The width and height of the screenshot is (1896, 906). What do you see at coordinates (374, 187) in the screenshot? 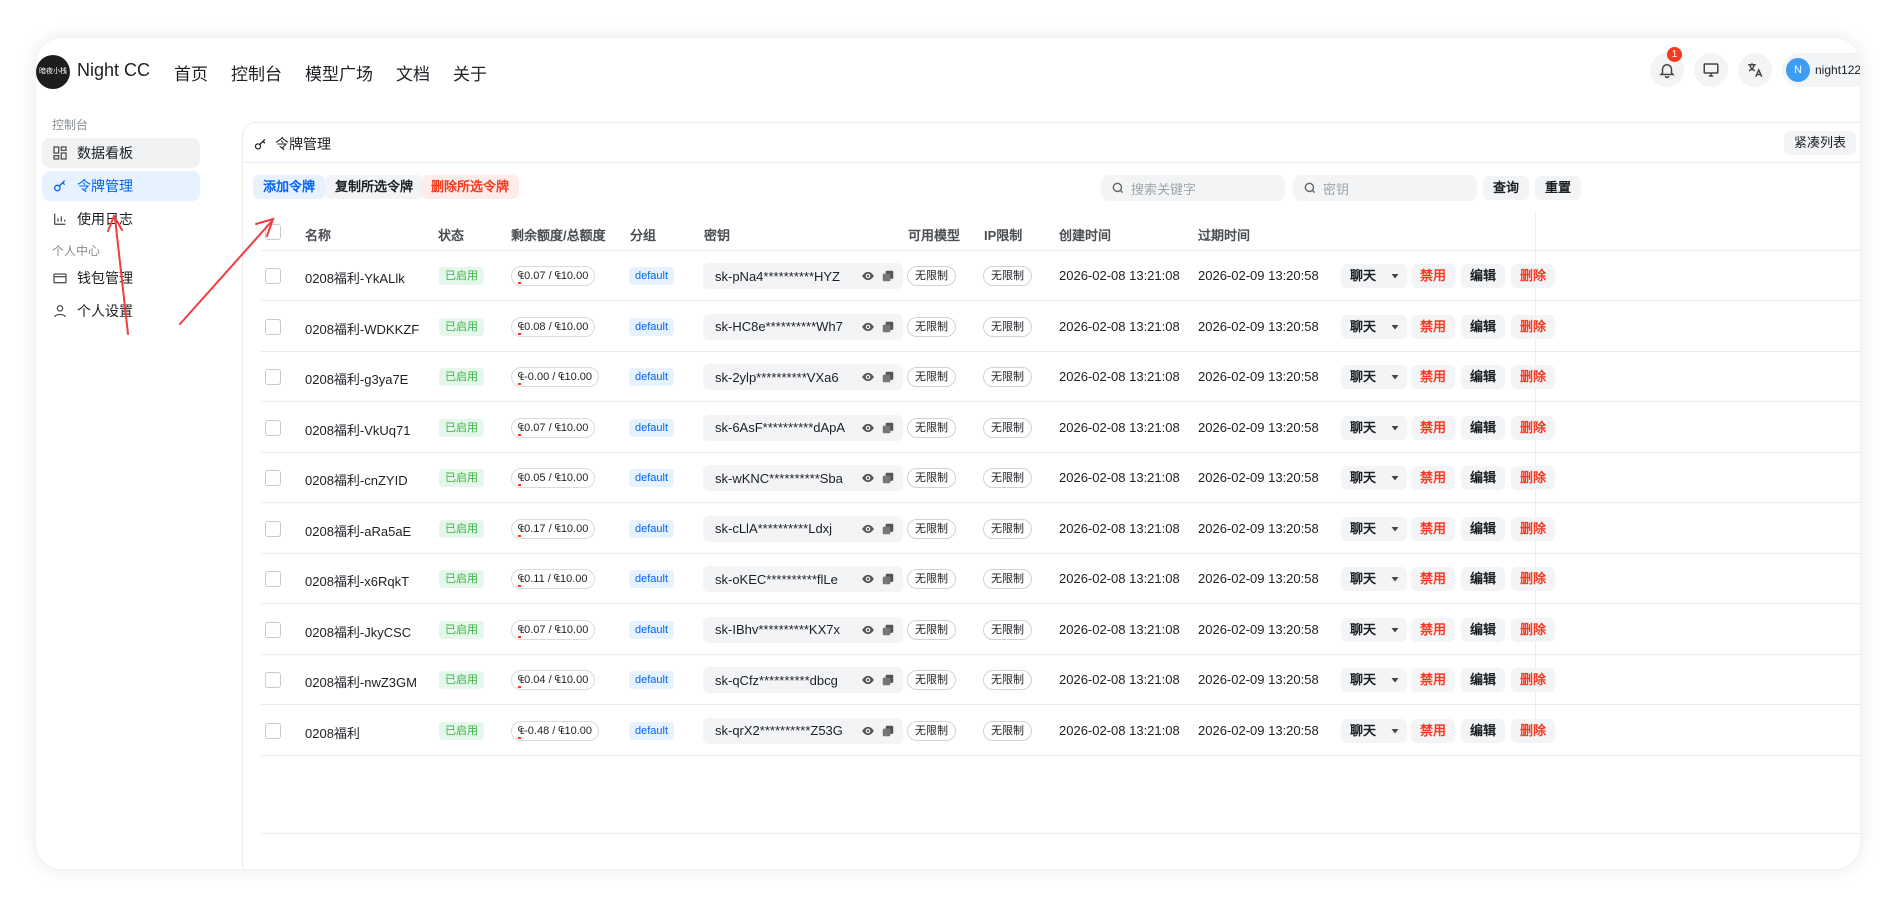
I see `copy-selected-button: 复制所选令牌` at bounding box center [374, 187].